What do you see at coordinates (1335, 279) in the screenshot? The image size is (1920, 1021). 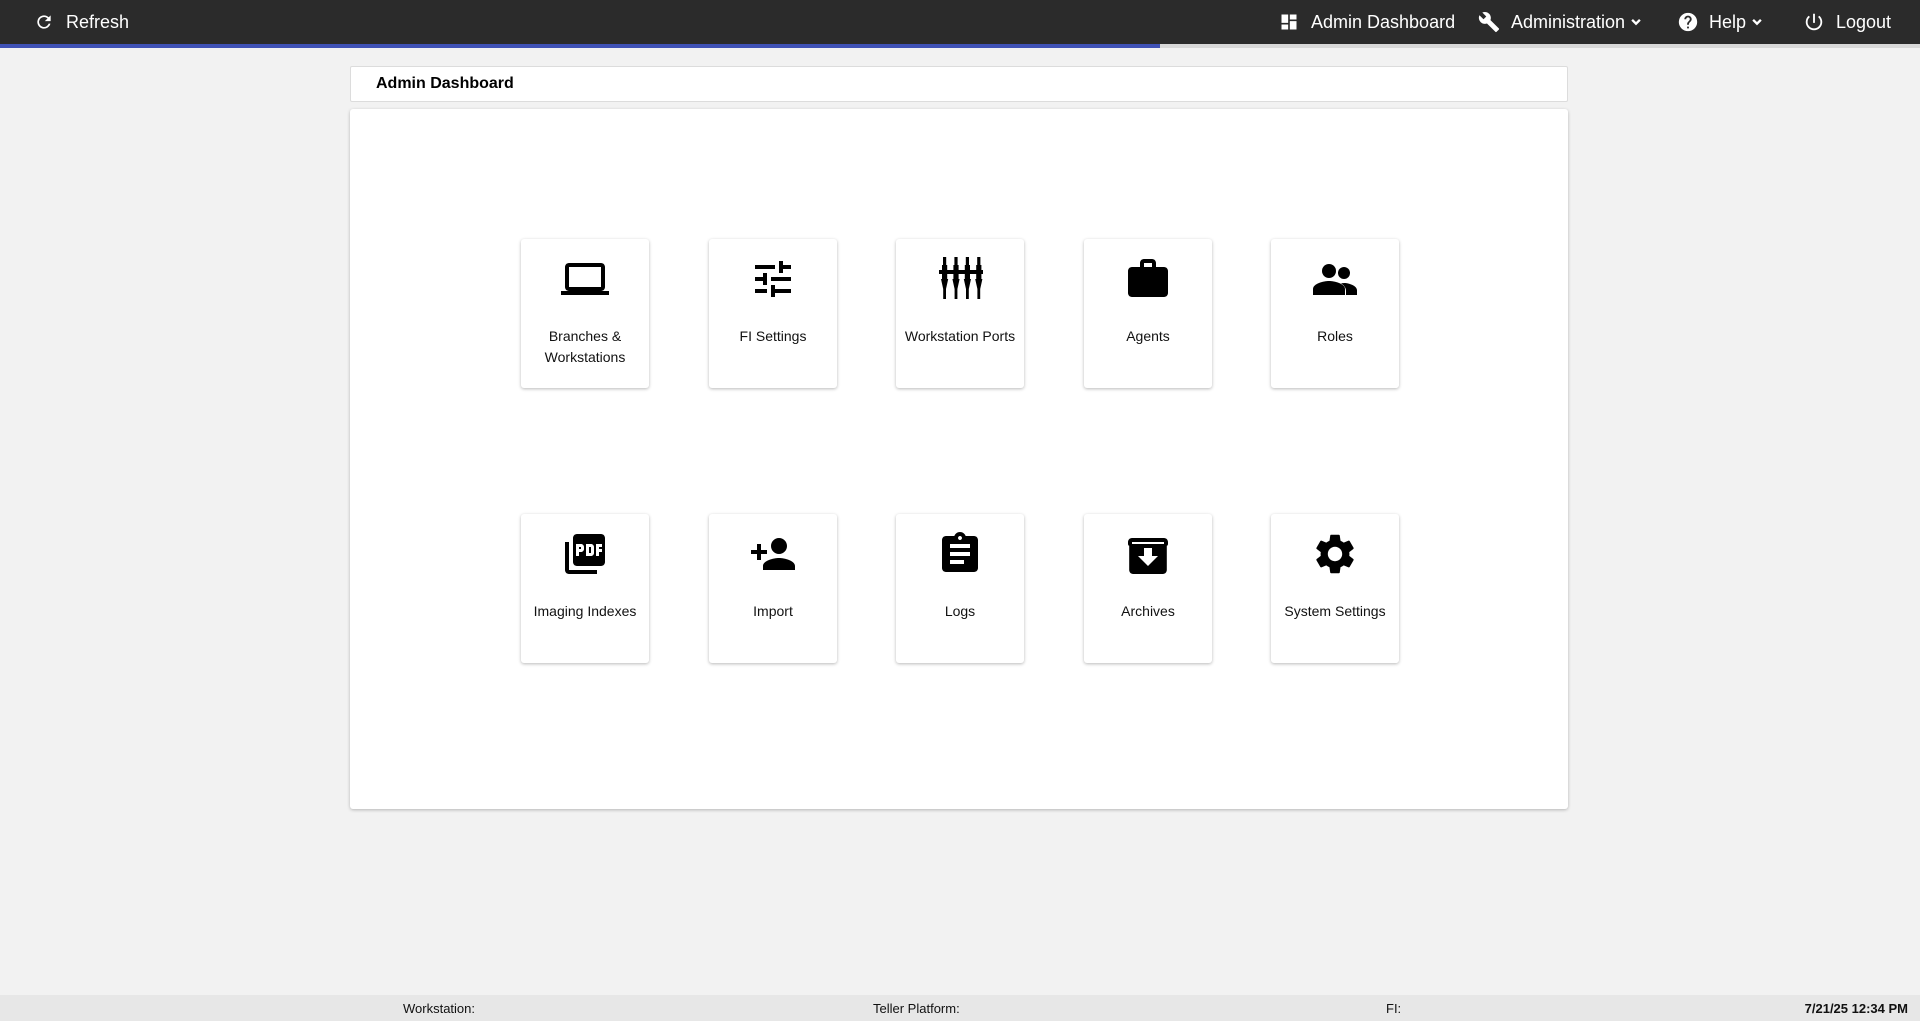 I see `people-icon` at bounding box center [1335, 279].